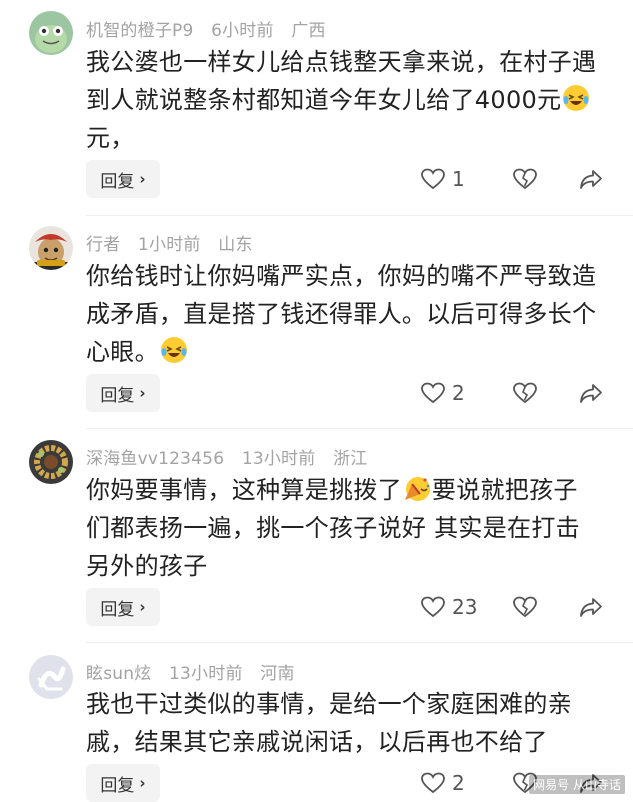  Describe the element at coordinates (232, 456) in the screenshot. I see `comment-meta: 深海鱼vv123456 13小时前 浙江` at that location.